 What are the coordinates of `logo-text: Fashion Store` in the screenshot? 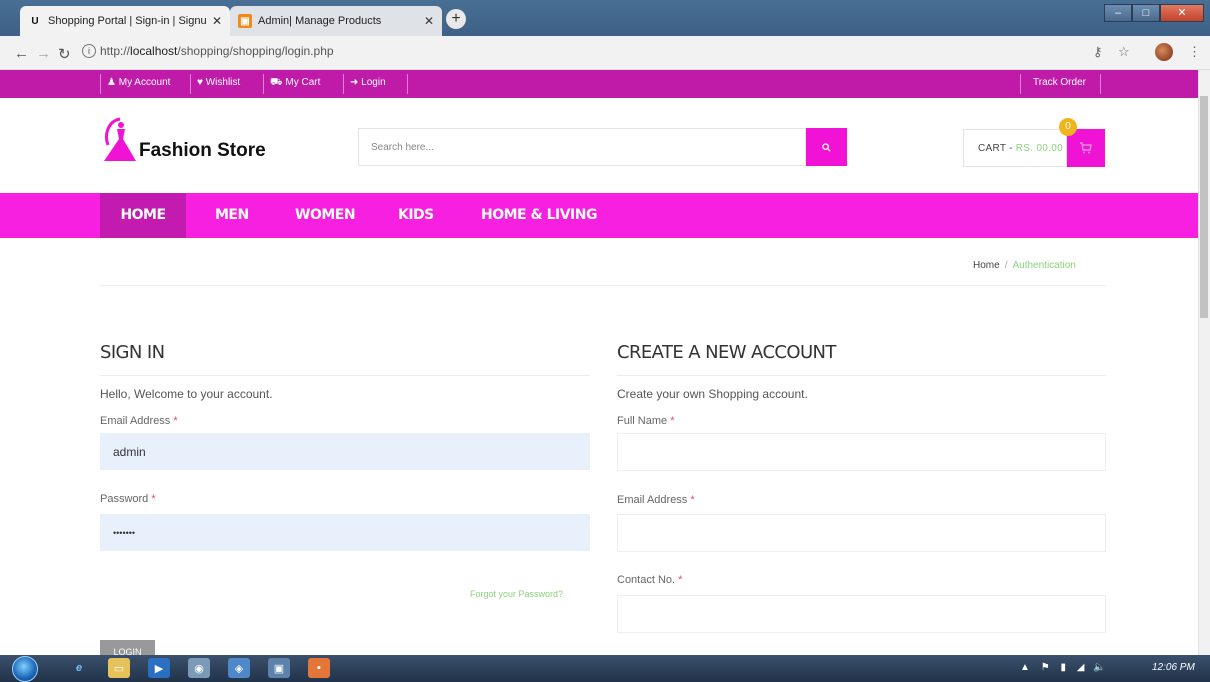 It's located at (202, 151).